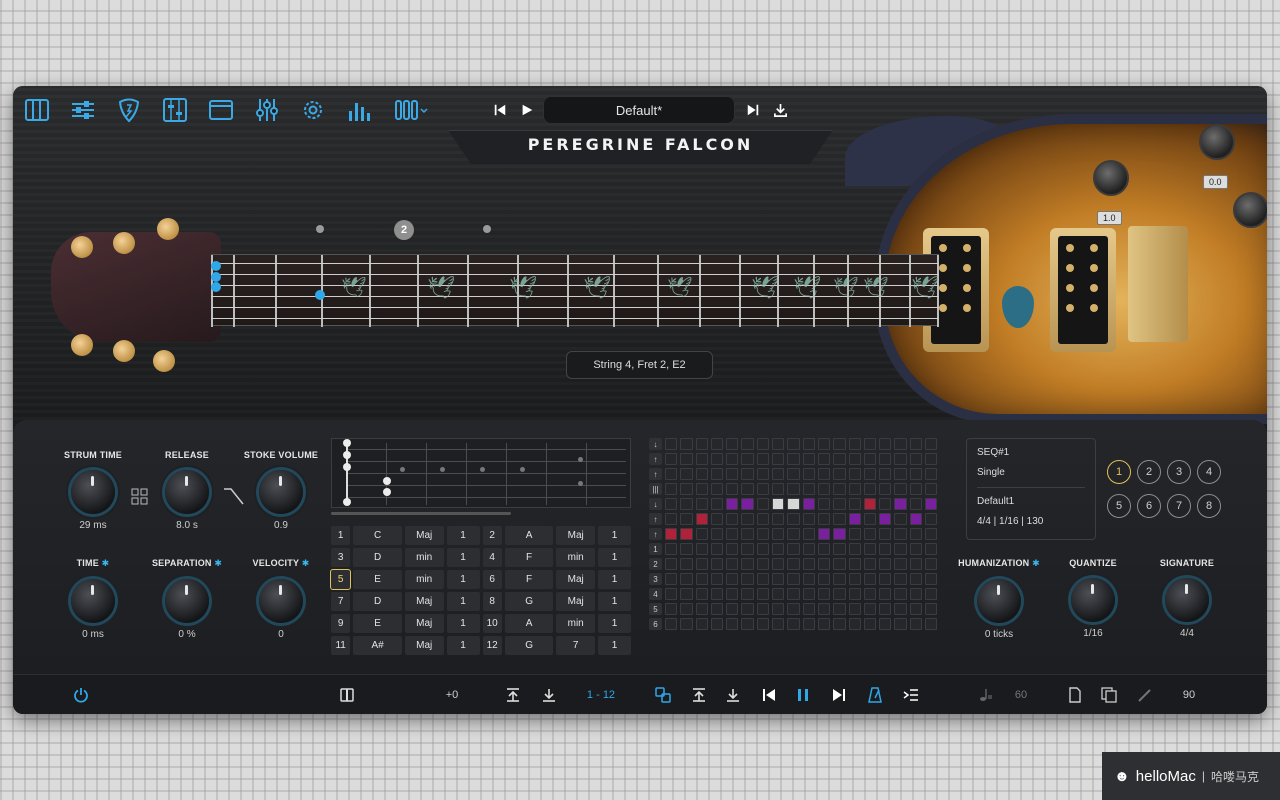 Image resolution: width=1280 pixels, height=800 pixels. I want to click on sequencer-row-label: ↓, so click(655, 504).